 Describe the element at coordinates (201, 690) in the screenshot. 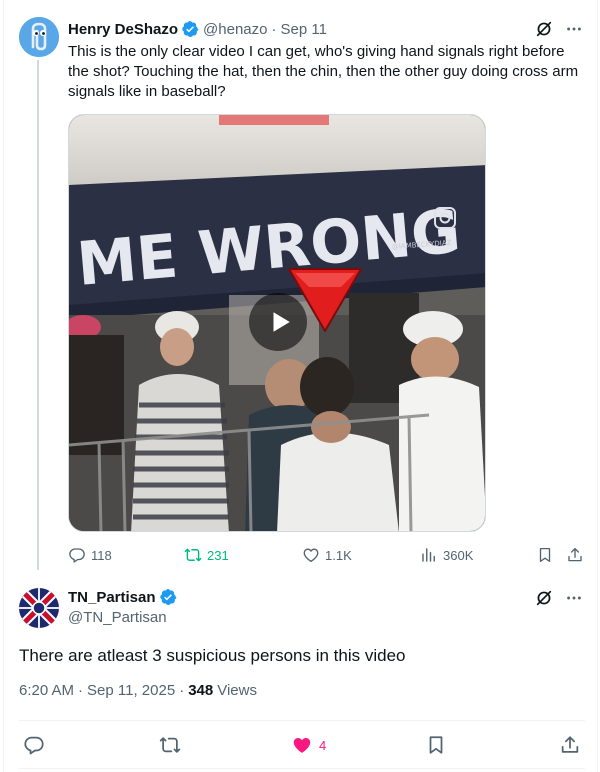

I see `reply-views-count: 348` at that location.